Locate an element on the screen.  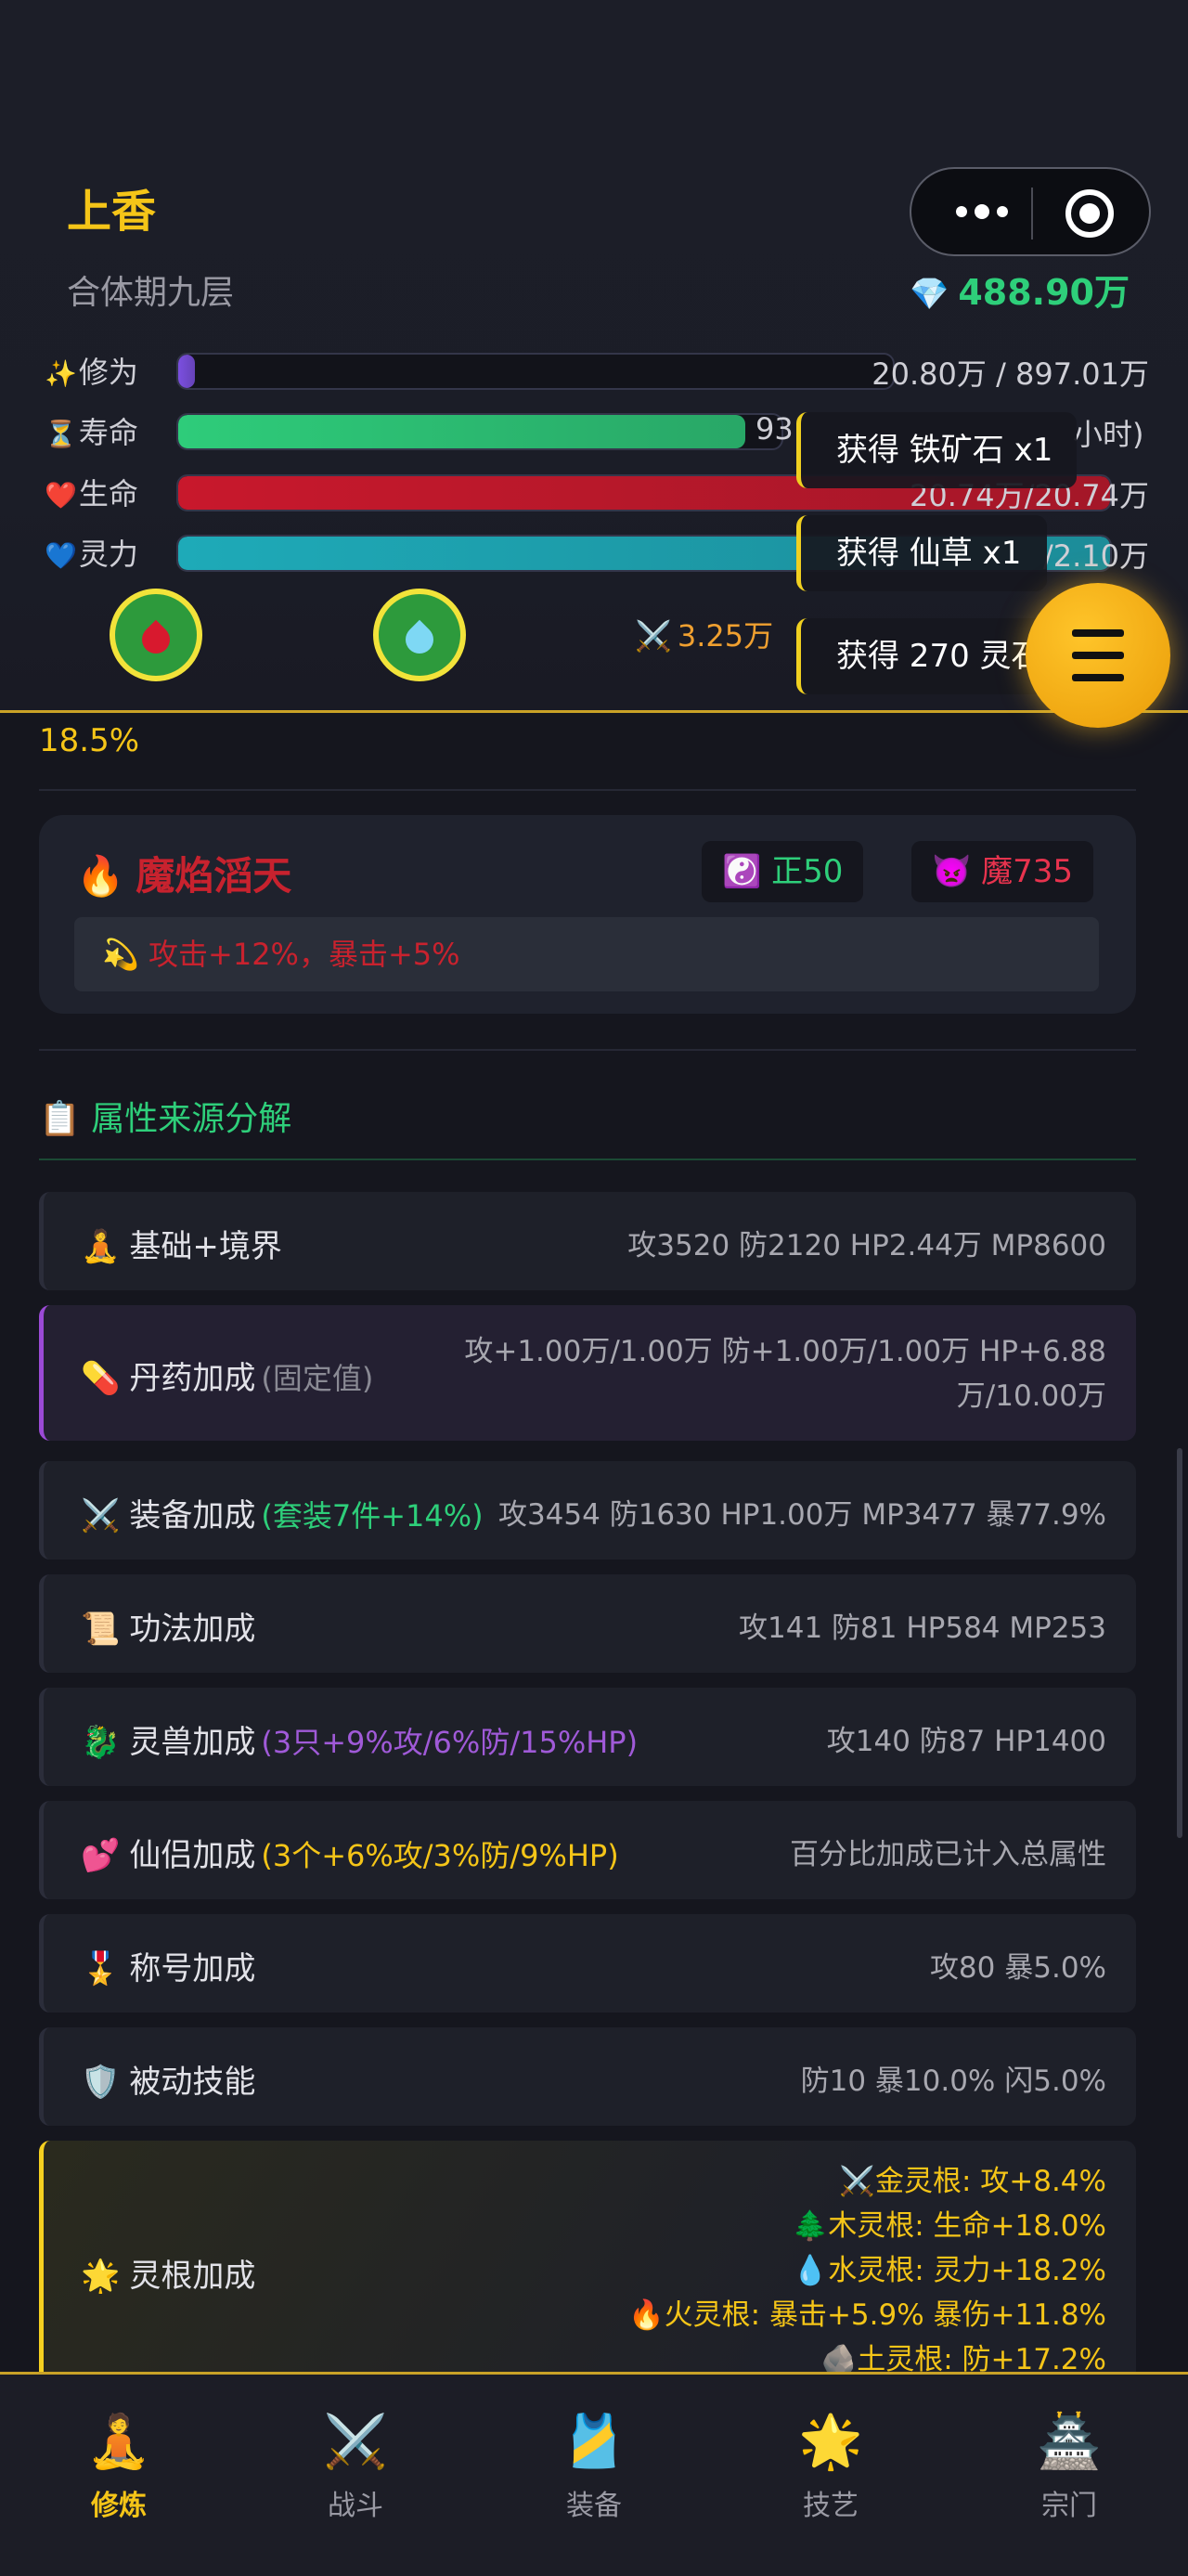
attribute-source-row: 💕 仙侣加成 (3个+6%攻/3%防/9%HP) 百分比加成已计入总属性 is located at coordinates (587, 1850).